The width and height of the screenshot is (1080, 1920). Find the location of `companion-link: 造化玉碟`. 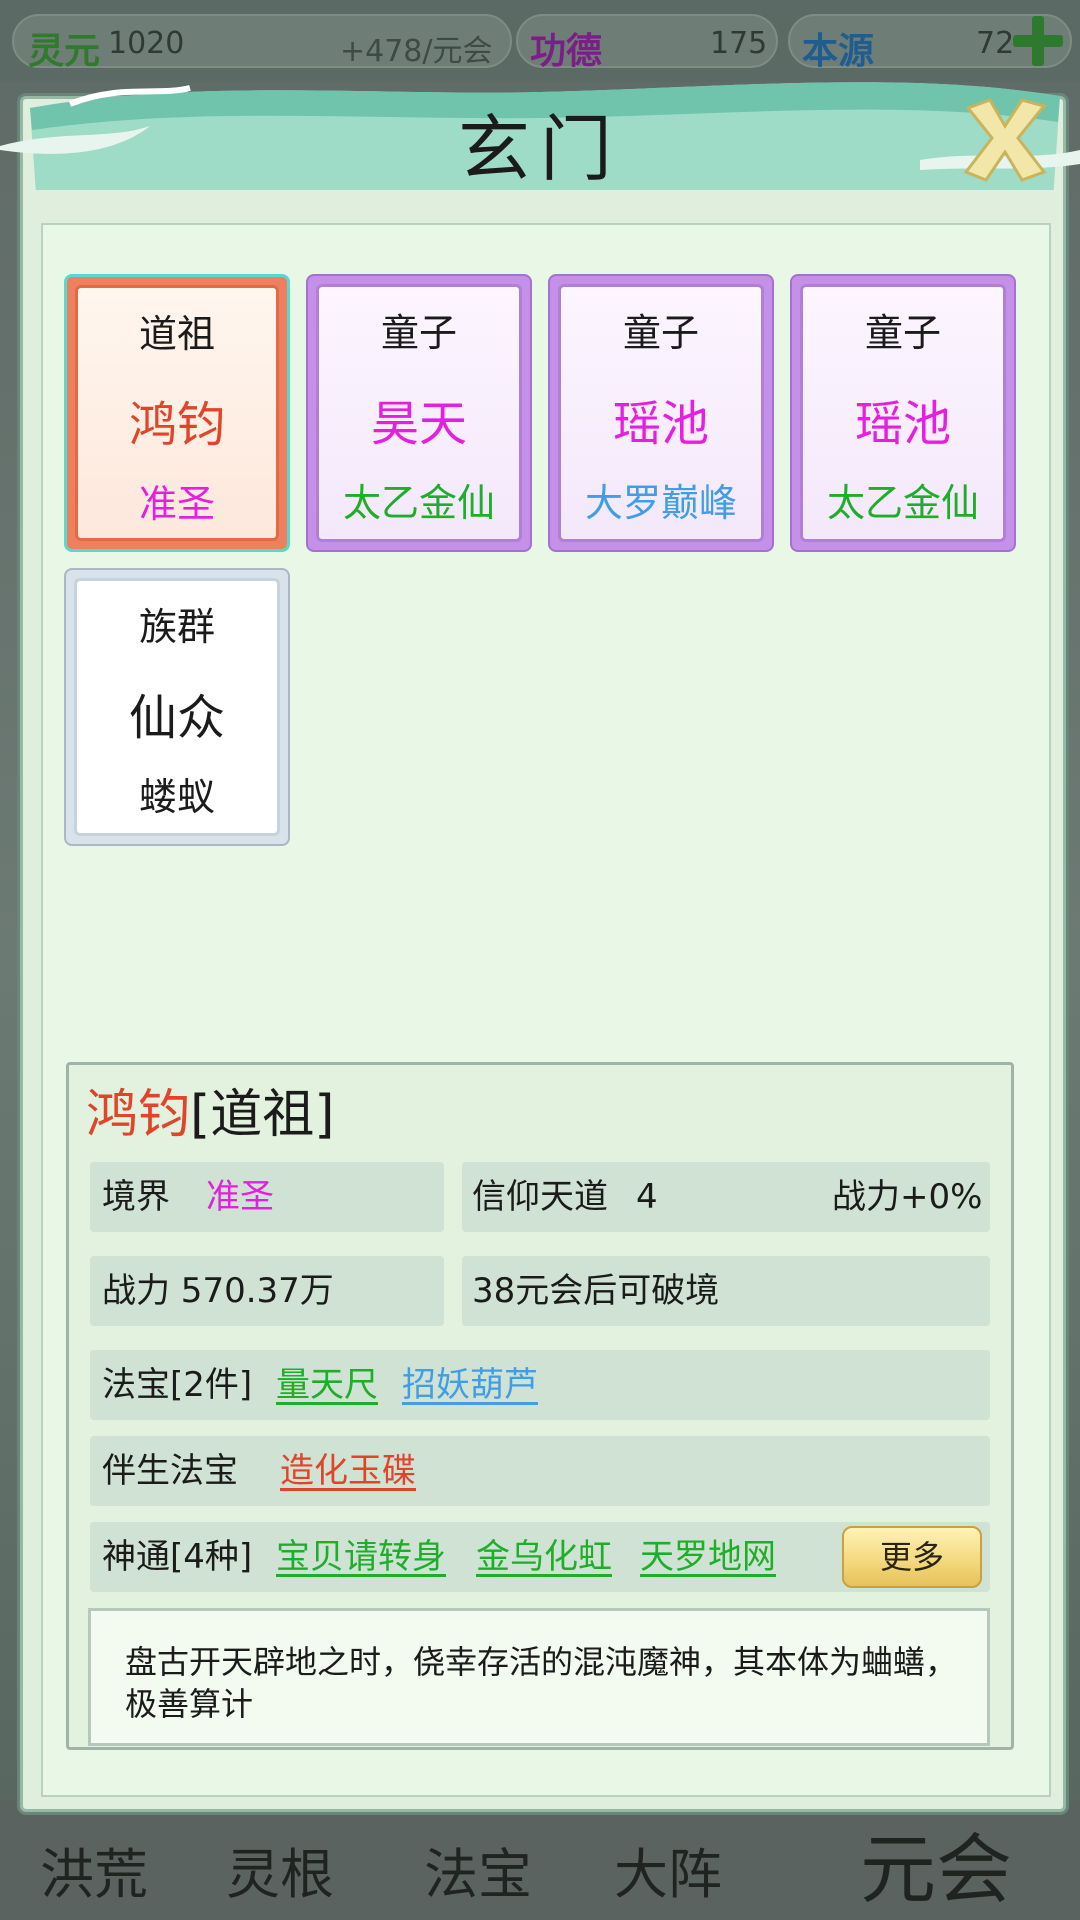

companion-link: 造化玉碟 is located at coordinates (348, 1471).